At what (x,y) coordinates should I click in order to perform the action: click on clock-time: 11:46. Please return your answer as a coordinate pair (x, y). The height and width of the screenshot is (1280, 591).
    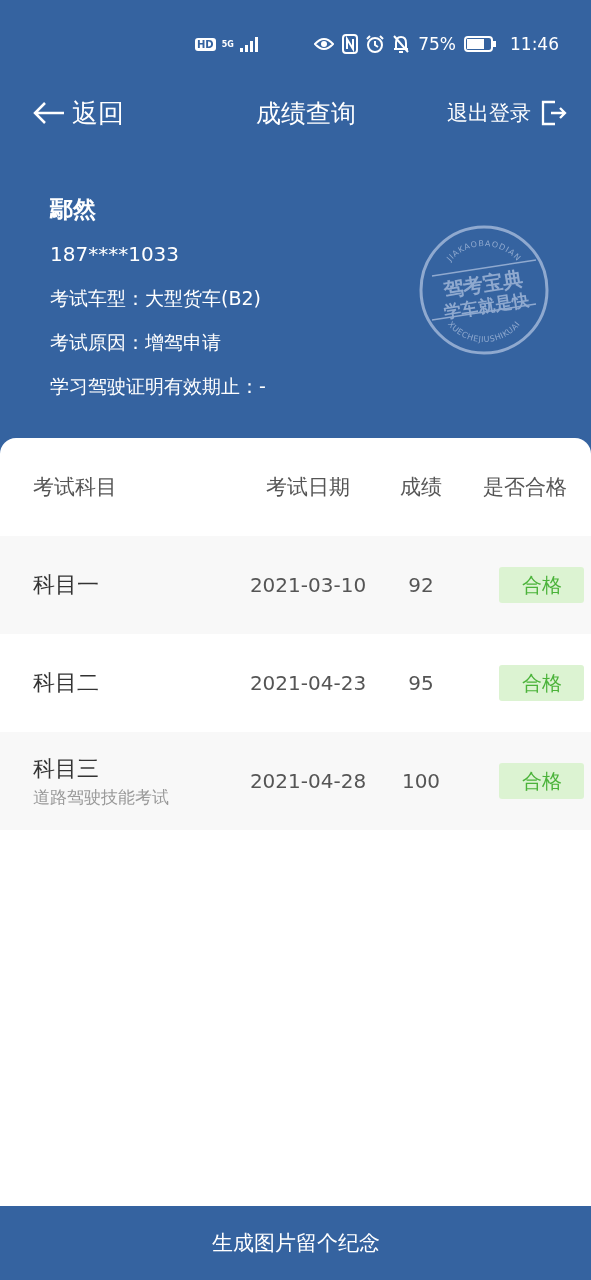
    Looking at the image, I should click on (534, 44).